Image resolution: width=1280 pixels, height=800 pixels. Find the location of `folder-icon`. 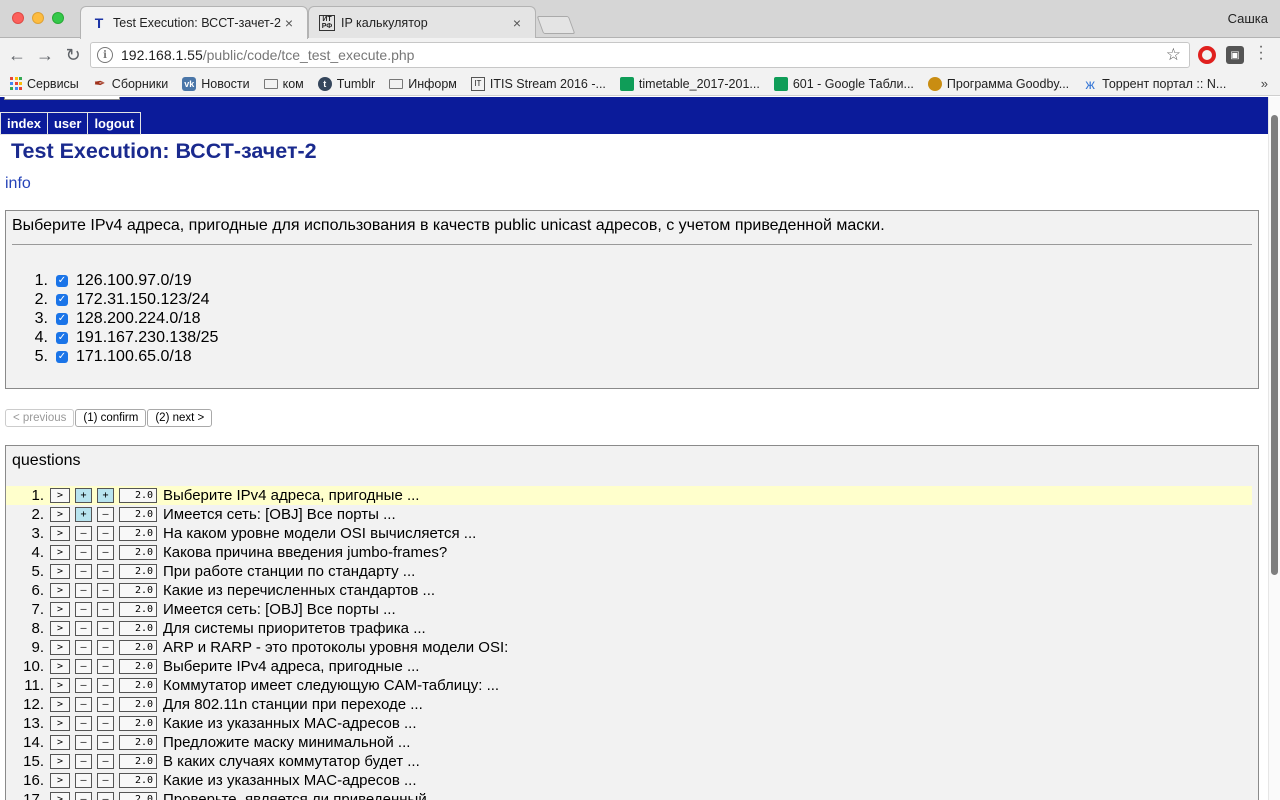

folder-icon is located at coordinates (270, 83).